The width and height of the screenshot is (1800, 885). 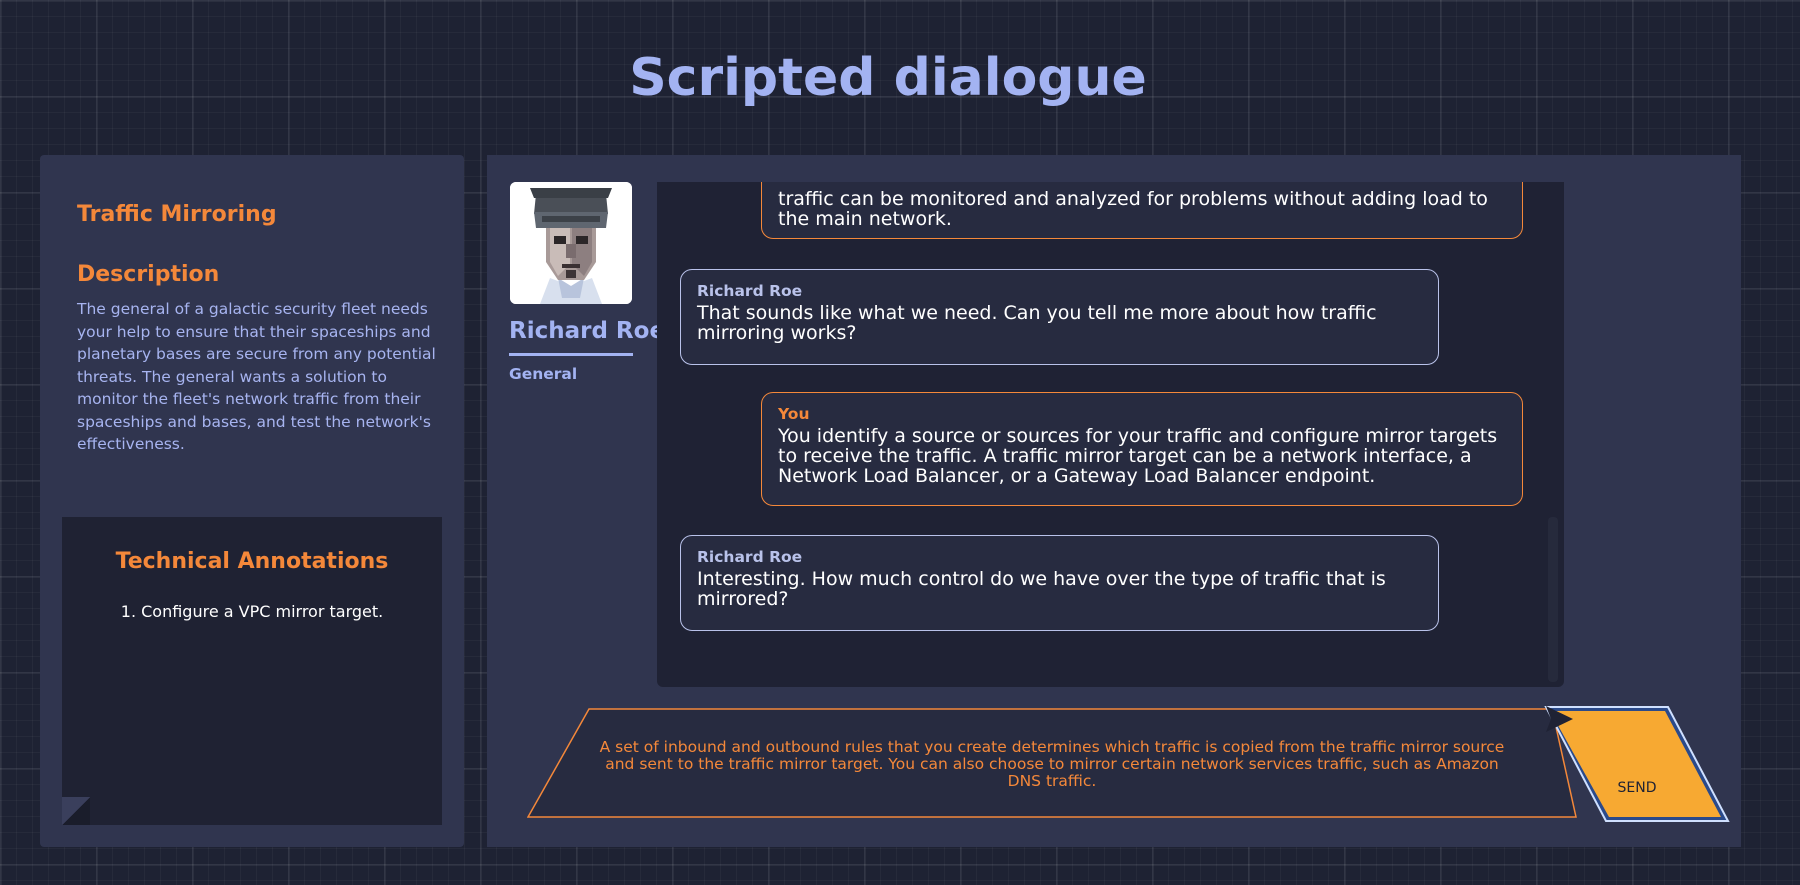 I want to click on annotations-heading: Technical Annotations, so click(x=252, y=561).